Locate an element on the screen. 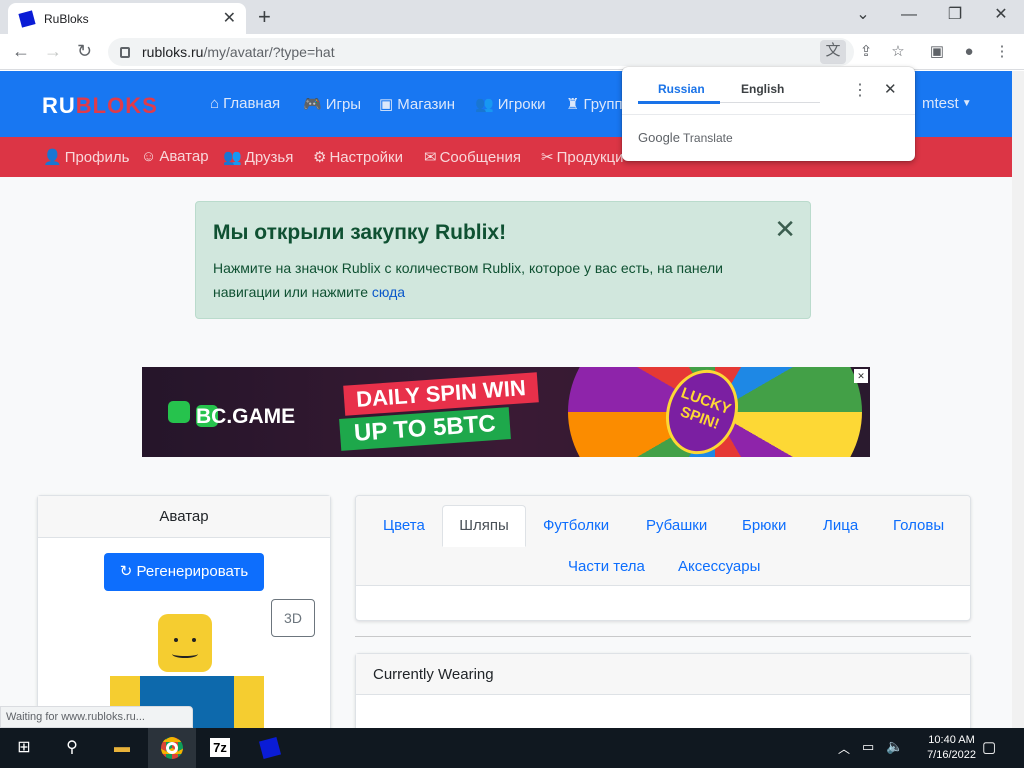  logo-part-b: BLOKS is located at coordinates (116, 105).